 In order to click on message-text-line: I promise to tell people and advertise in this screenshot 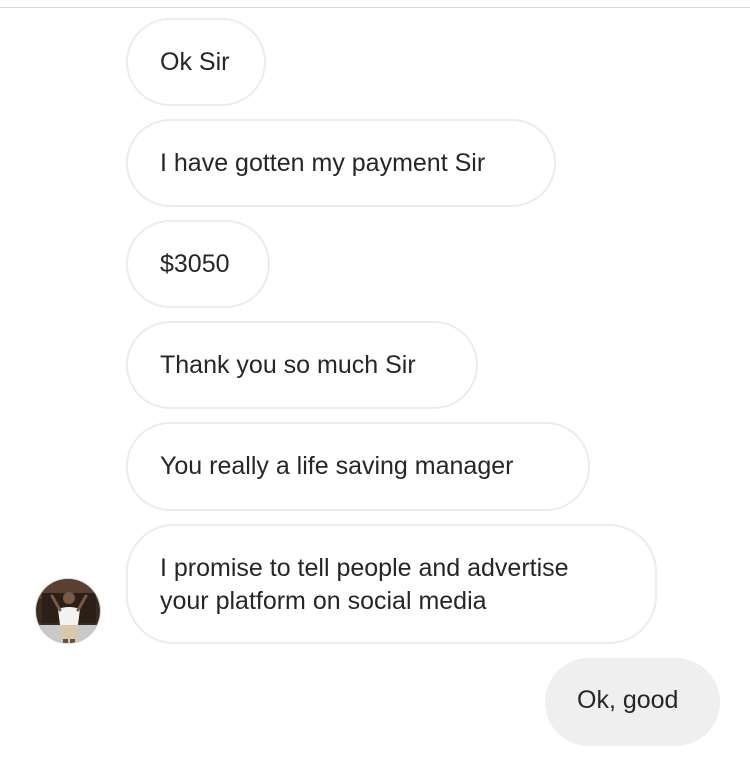, I will do `click(364, 568)`.